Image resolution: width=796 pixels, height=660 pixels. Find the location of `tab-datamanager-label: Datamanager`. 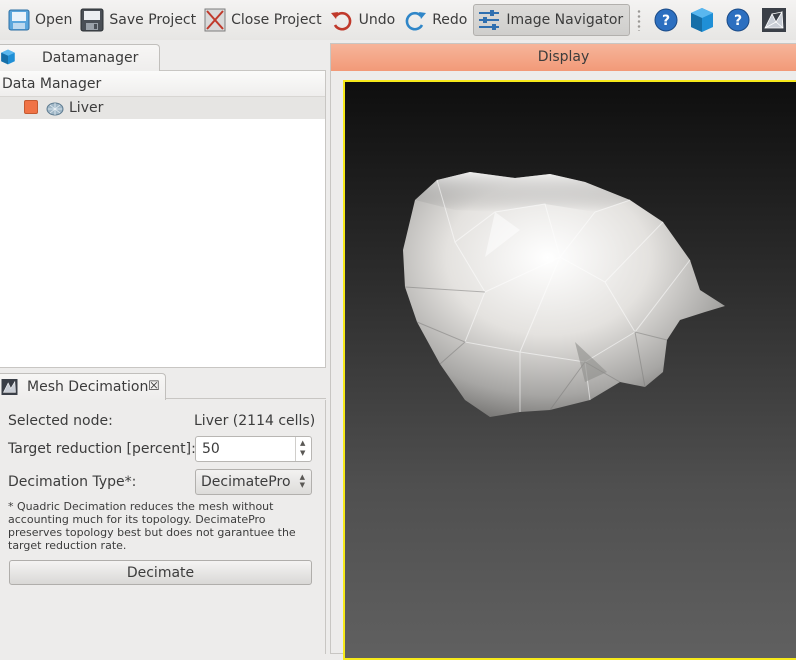

tab-datamanager-label: Datamanager is located at coordinates (90, 58).